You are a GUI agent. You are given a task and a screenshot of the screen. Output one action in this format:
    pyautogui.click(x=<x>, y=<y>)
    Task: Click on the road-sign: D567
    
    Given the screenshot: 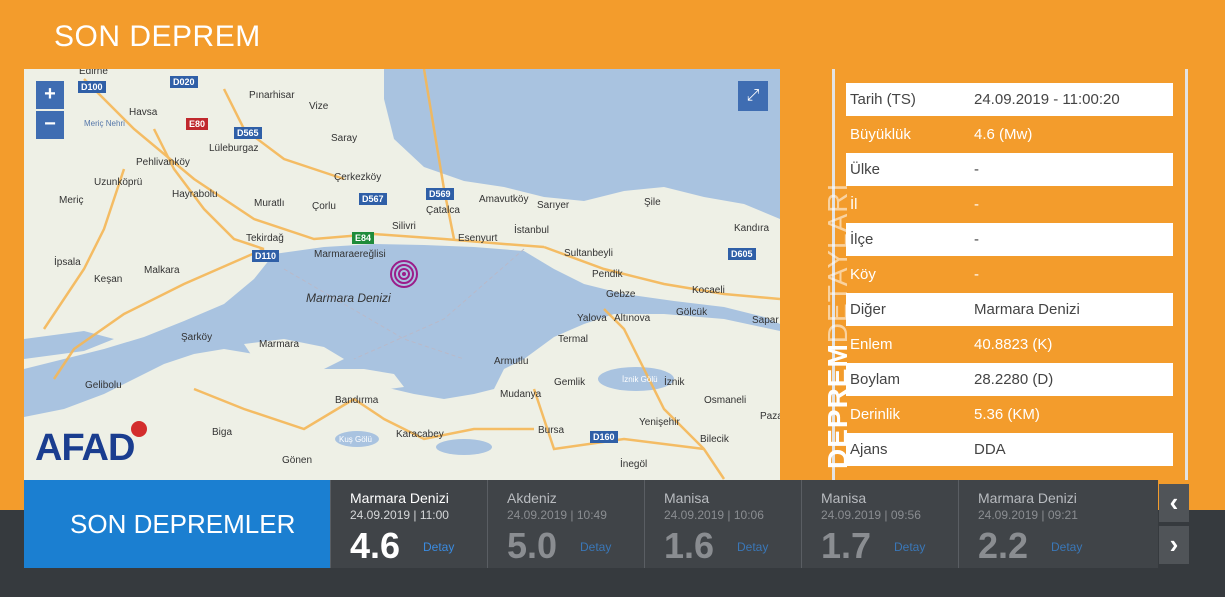 What is the action you would take?
    pyautogui.click(x=373, y=199)
    